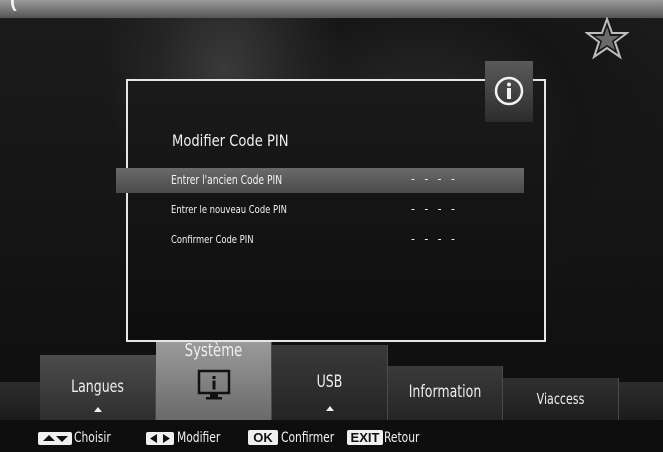 The height and width of the screenshot is (452, 663). Describe the element at coordinates (607, 38) in the screenshot. I see `favorite-star-icon` at that location.